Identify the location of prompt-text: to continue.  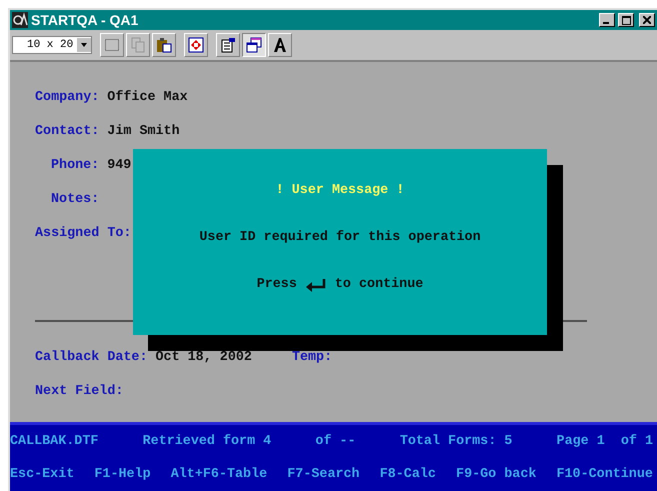
(379, 284).